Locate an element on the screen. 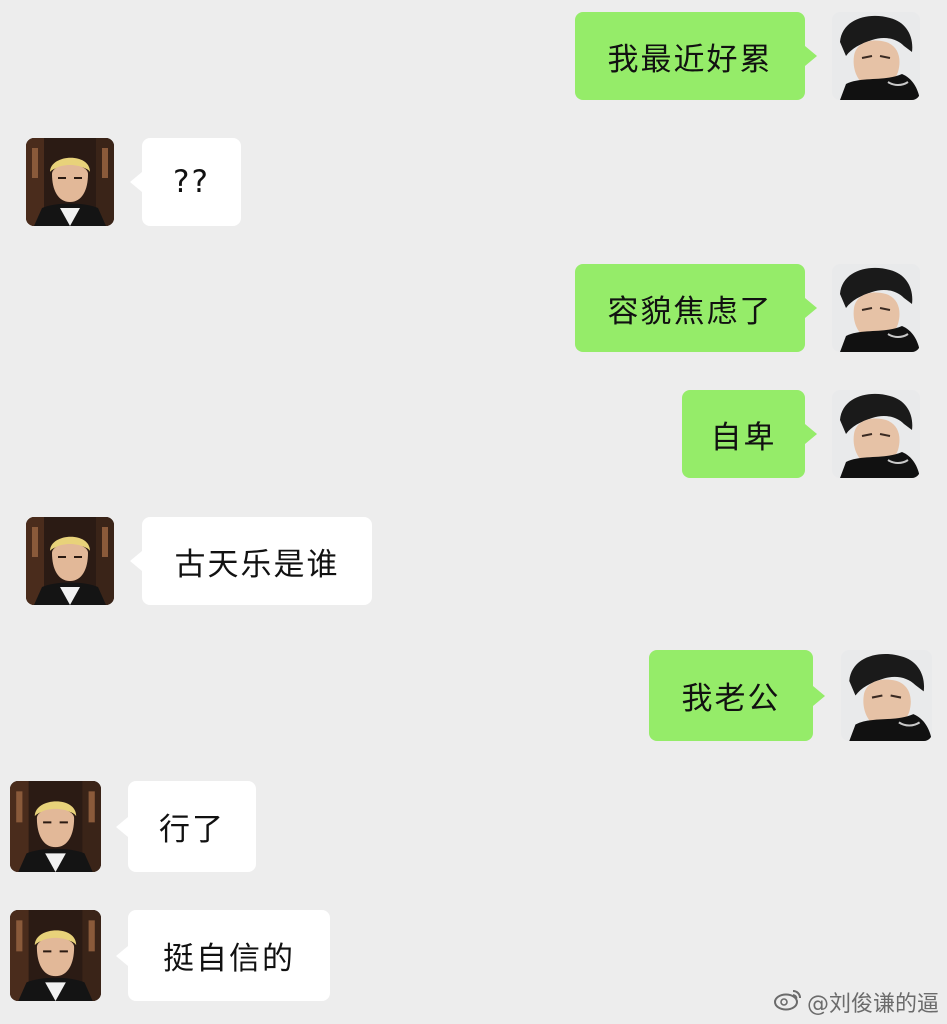 The image size is (947, 1024). message-row-sent: 我最近好累 is located at coordinates (473, 55).